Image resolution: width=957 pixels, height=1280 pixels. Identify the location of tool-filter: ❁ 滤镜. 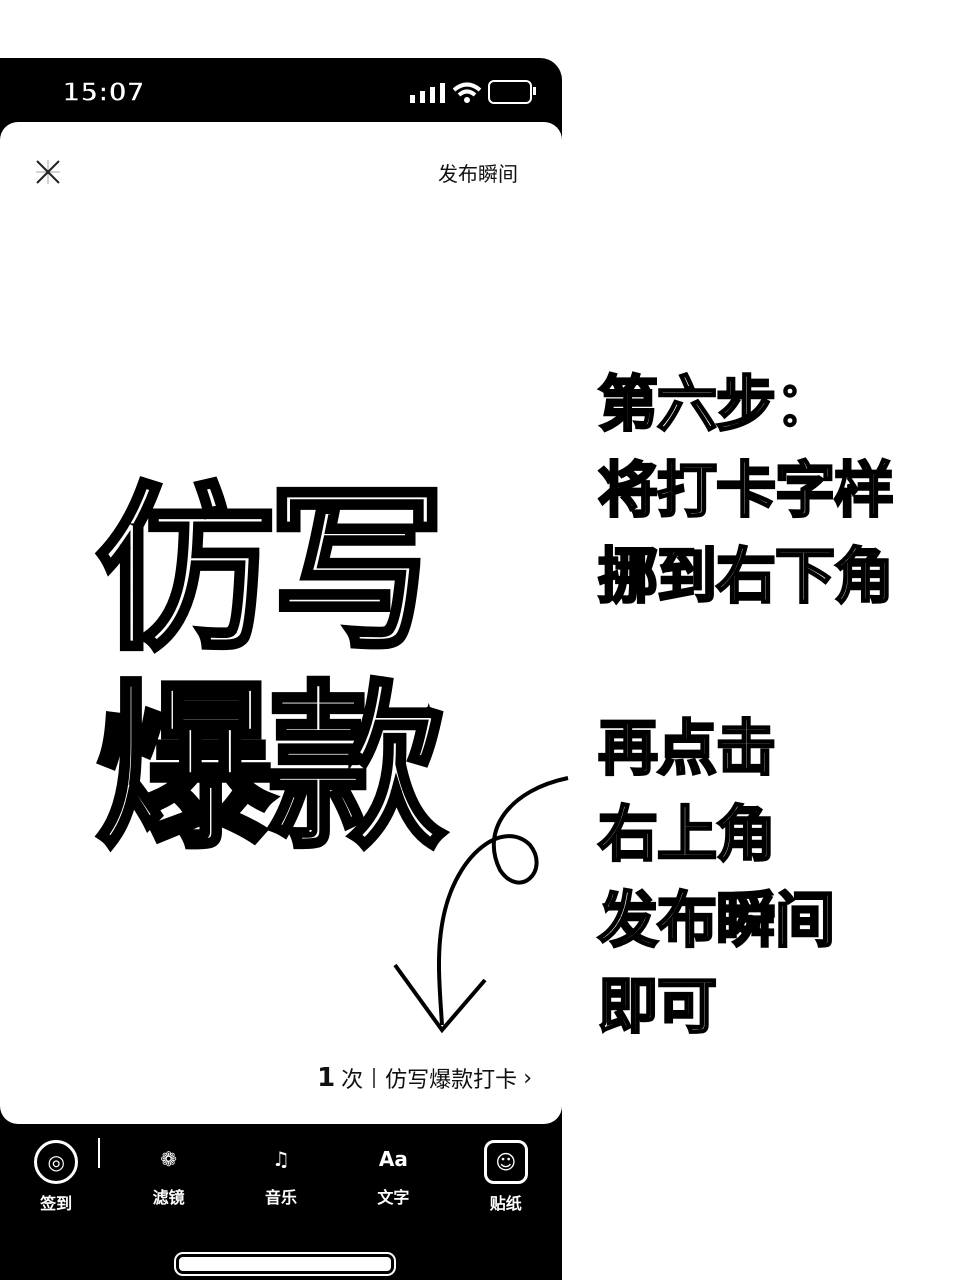
(169, 1175).